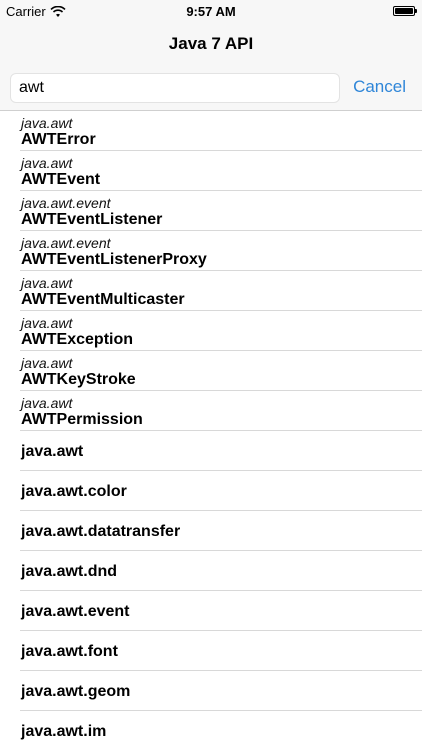 The width and height of the screenshot is (422, 750). Describe the element at coordinates (82, 419) in the screenshot. I see `list-item-name: AWTPermission` at that location.